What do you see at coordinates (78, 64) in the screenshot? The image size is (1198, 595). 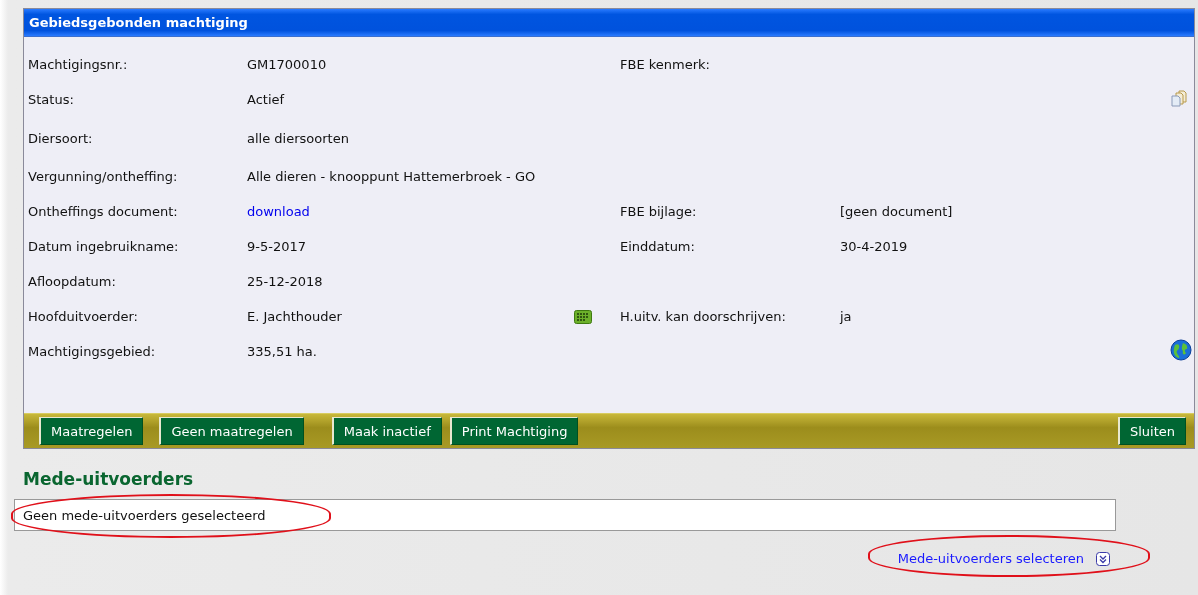 I see `field-label: Machtigingsnr.:` at bounding box center [78, 64].